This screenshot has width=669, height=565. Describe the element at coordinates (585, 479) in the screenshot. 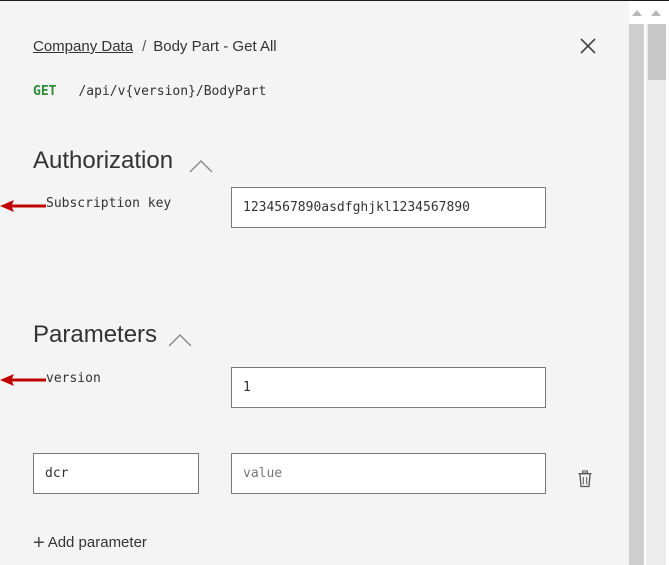

I see `trash-icon` at that location.